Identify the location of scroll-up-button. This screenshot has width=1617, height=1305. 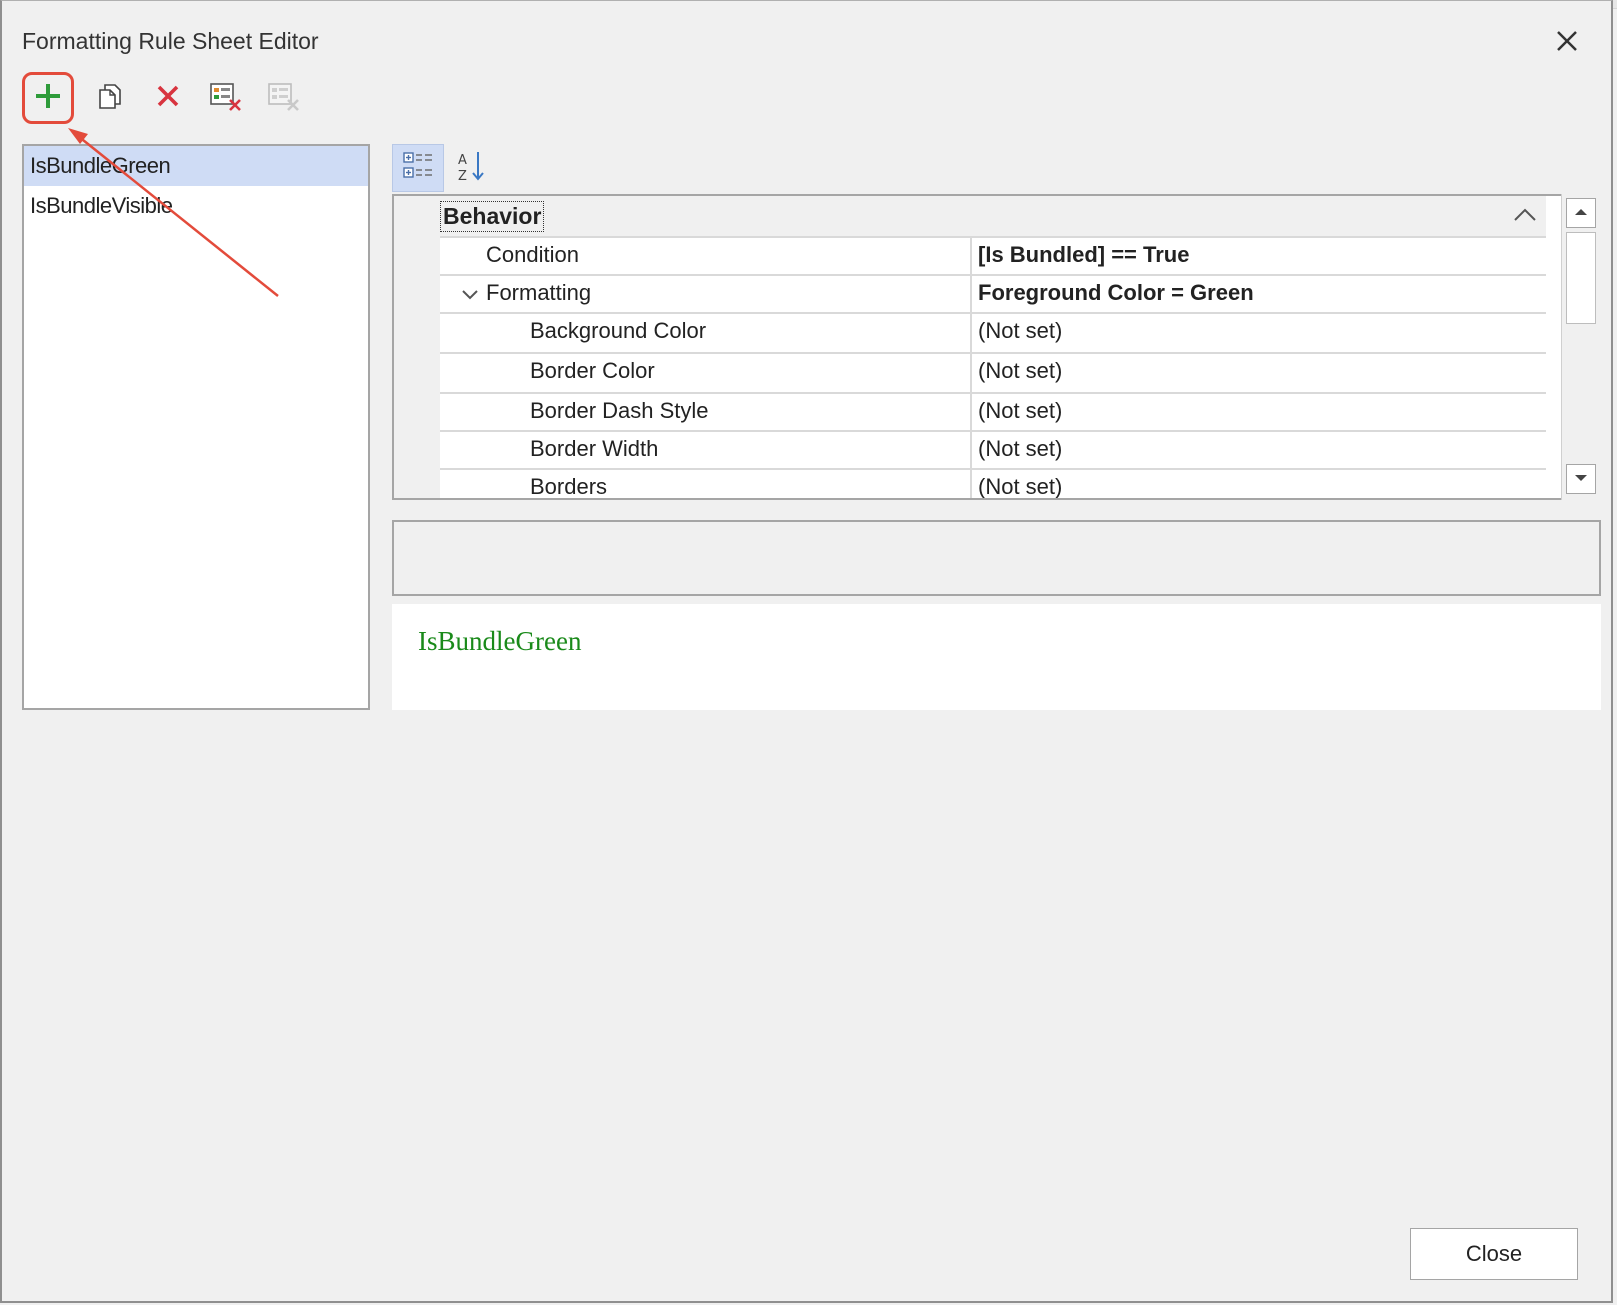
(1581, 213).